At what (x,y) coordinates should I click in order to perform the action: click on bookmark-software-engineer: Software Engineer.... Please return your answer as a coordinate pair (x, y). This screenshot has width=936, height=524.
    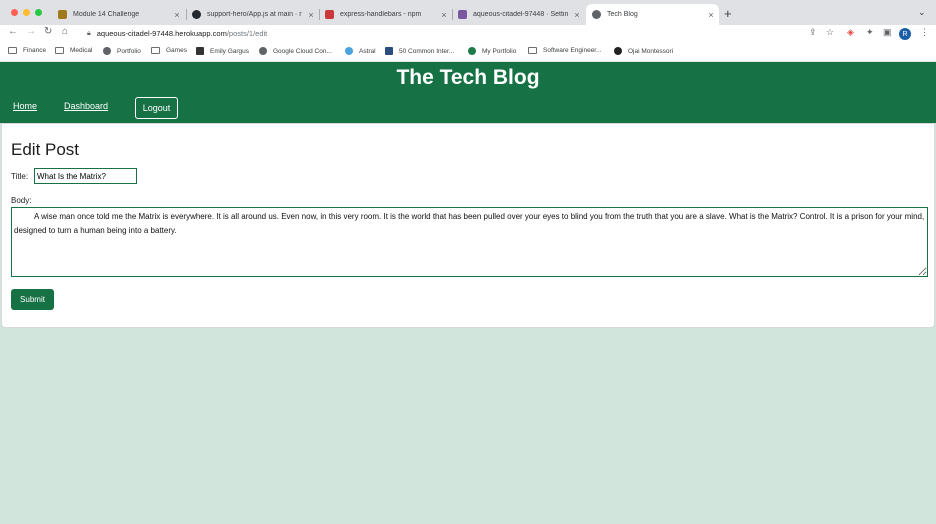
    Looking at the image, I should click on (565, 50).